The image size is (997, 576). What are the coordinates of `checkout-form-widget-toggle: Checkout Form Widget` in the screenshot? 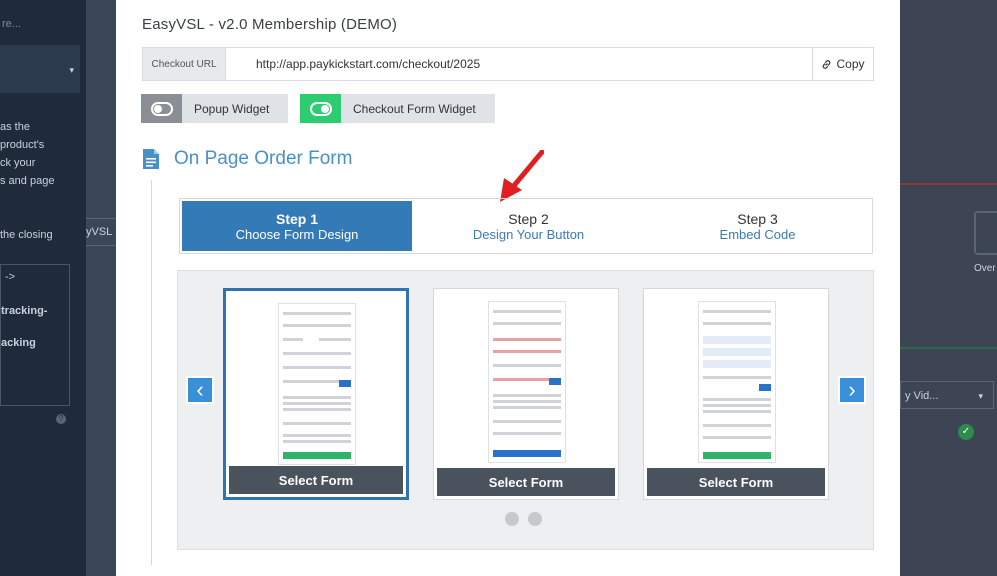 It's located at (397, 108).